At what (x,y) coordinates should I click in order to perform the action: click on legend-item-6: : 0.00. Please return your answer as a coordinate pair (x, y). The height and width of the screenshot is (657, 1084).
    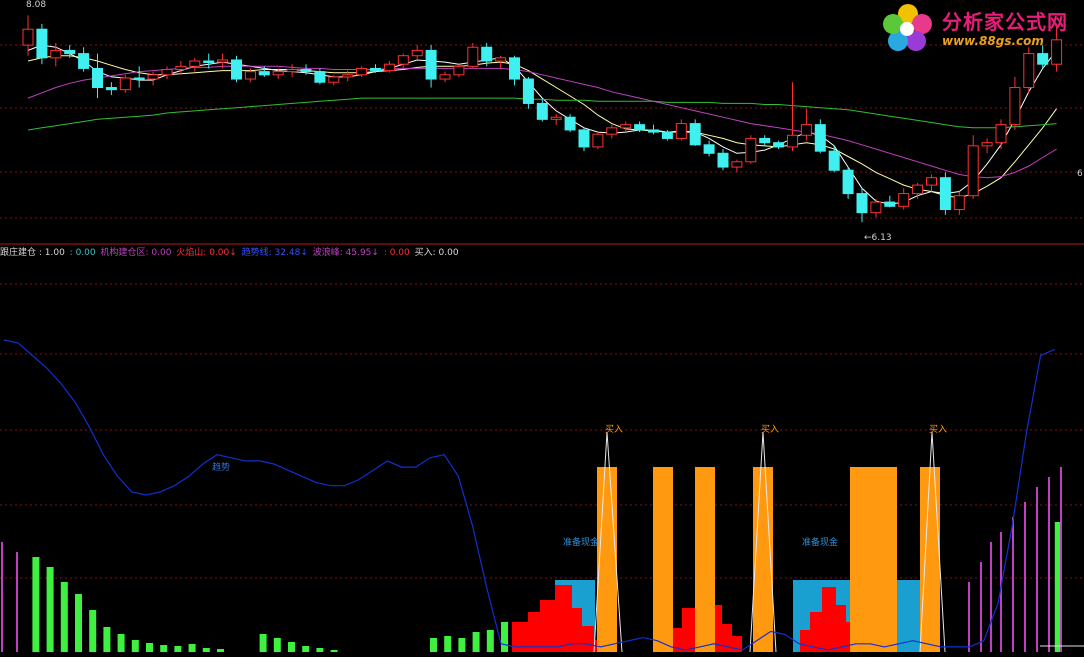
    Looking at the image, I should click on (396, 253).